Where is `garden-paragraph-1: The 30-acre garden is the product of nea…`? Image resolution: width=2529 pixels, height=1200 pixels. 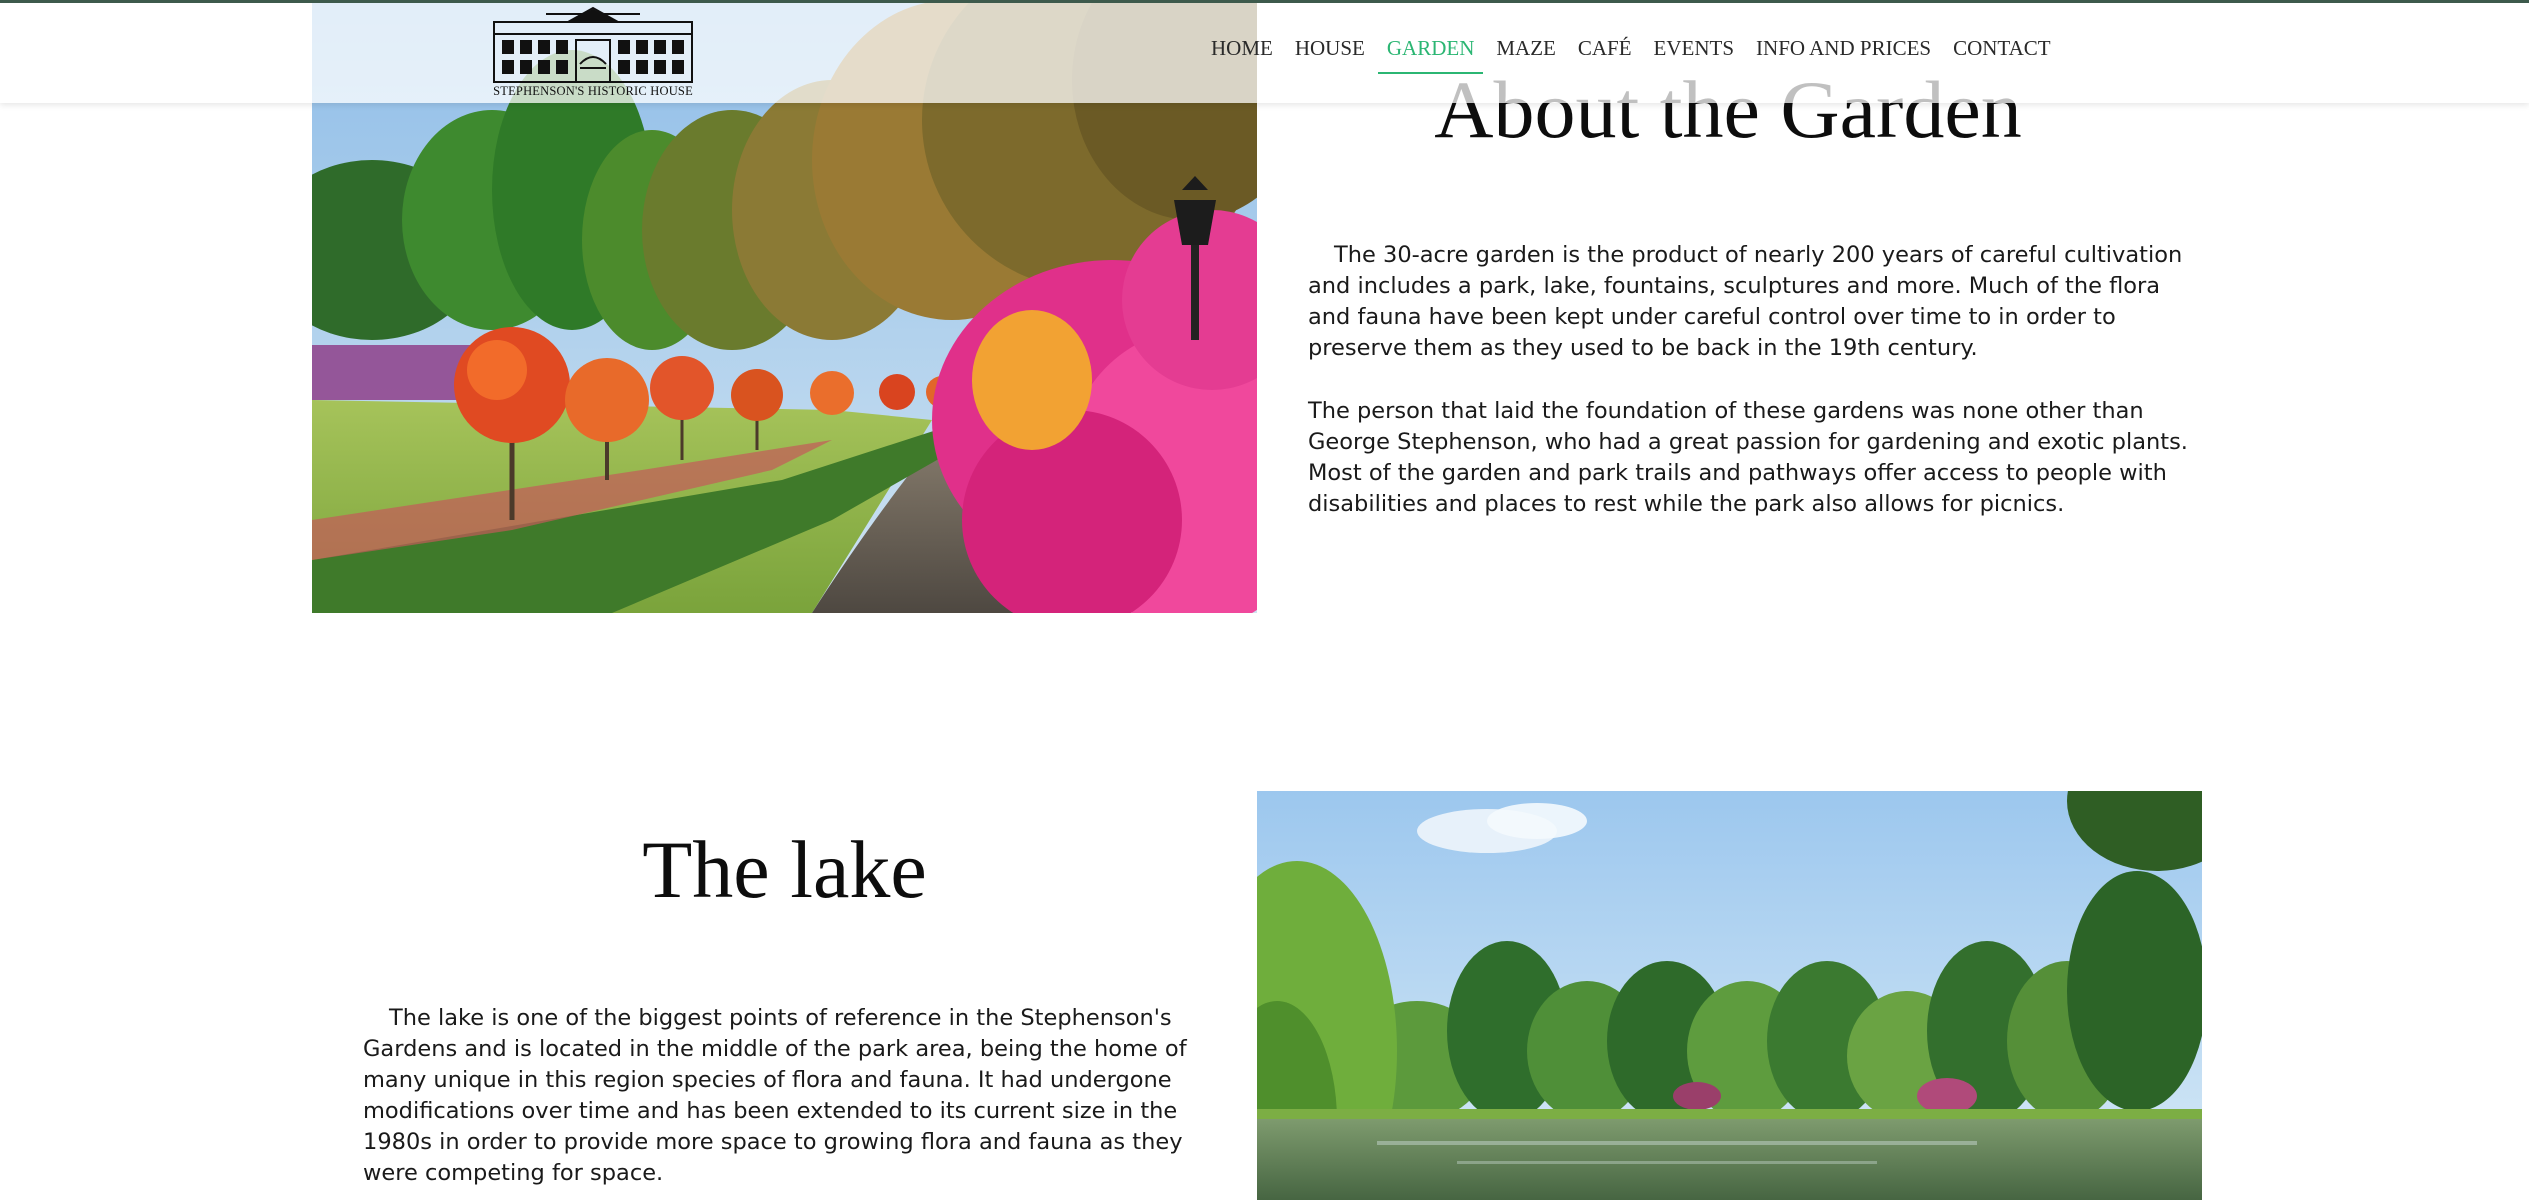
garden-paragraph-1: The 30-acre garden is the product of nea… is located at coordinates (1745, 301).